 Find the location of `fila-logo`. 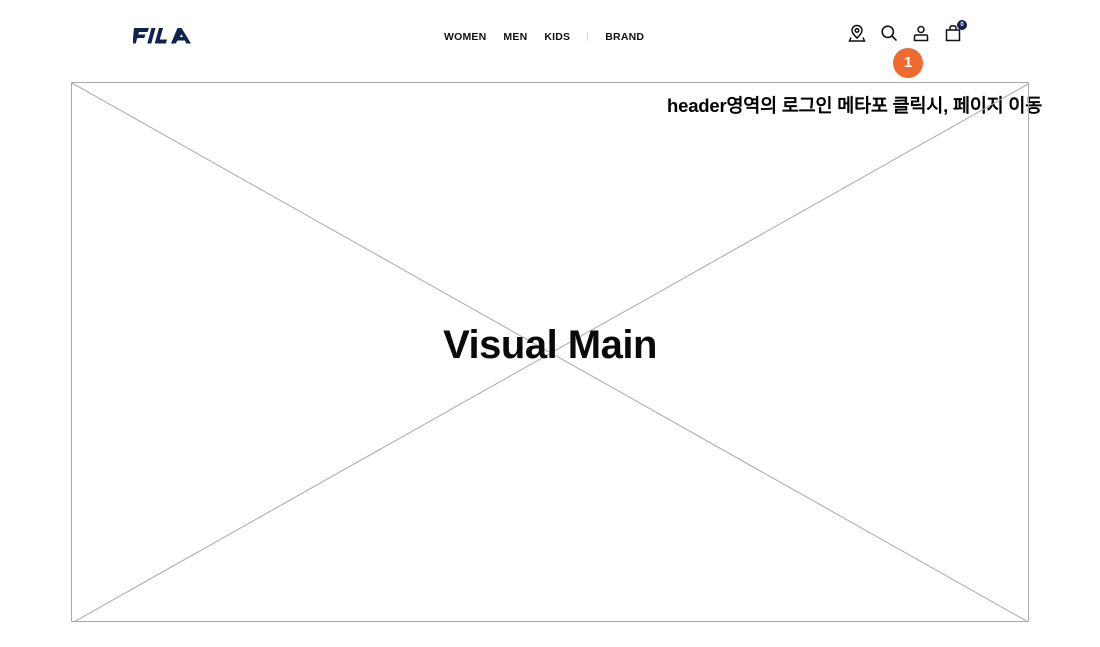

fila-logo is located at coordinates (163, 36).